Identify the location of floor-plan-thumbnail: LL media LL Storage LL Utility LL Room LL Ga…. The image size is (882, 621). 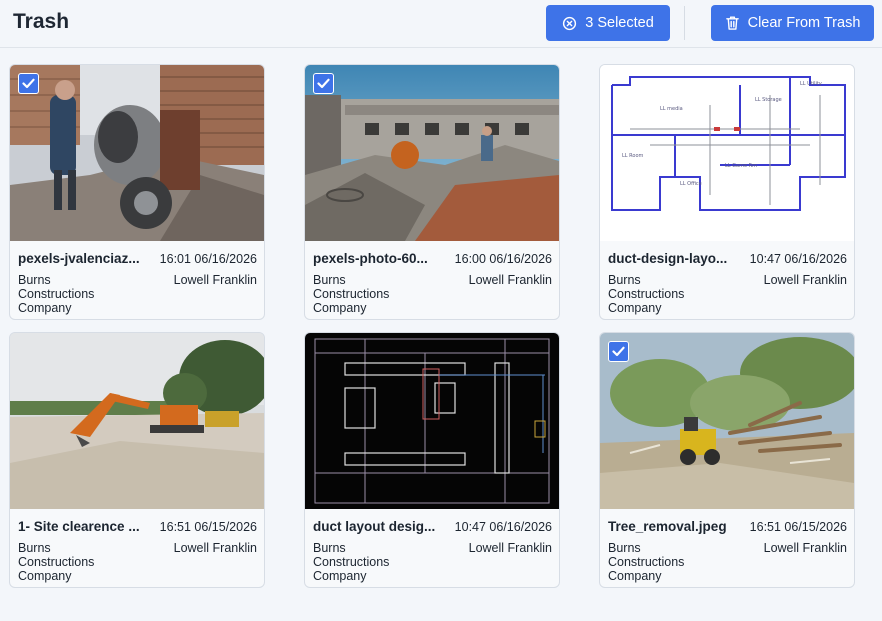
(727, 153).